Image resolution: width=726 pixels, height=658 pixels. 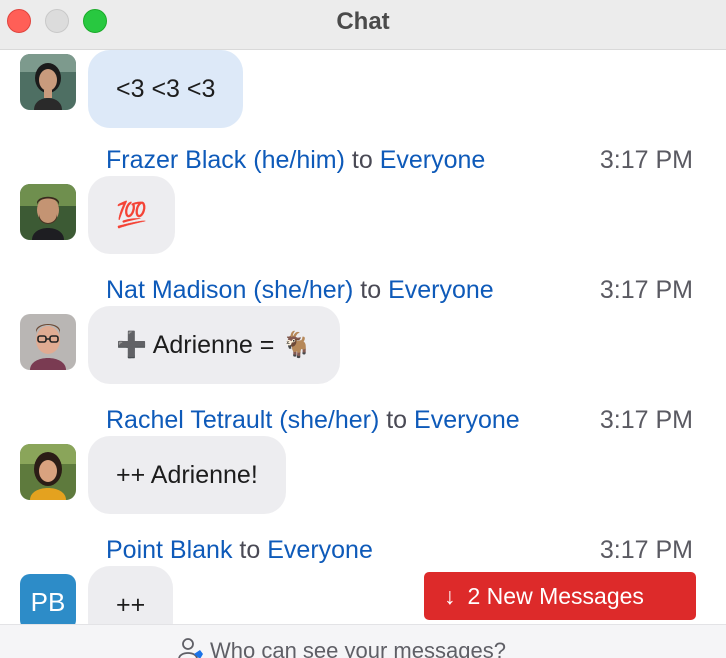 I want to click on who-can-see-label: Who can see your messages?, so click(x=358, y=648).